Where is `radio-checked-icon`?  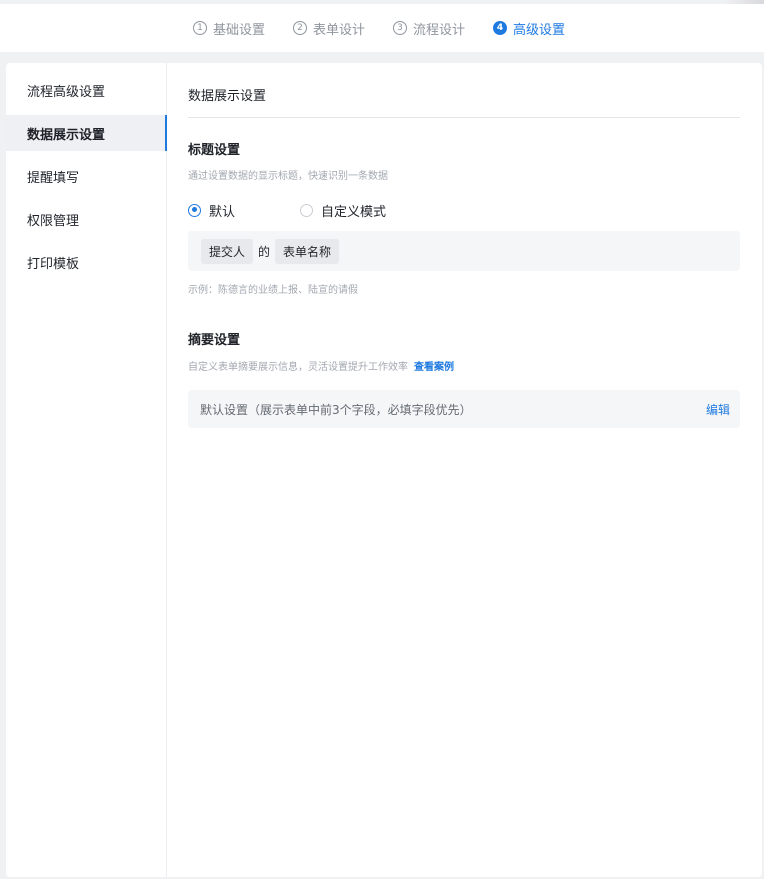
radio-checked-icon is located at coordinates (194, 210).